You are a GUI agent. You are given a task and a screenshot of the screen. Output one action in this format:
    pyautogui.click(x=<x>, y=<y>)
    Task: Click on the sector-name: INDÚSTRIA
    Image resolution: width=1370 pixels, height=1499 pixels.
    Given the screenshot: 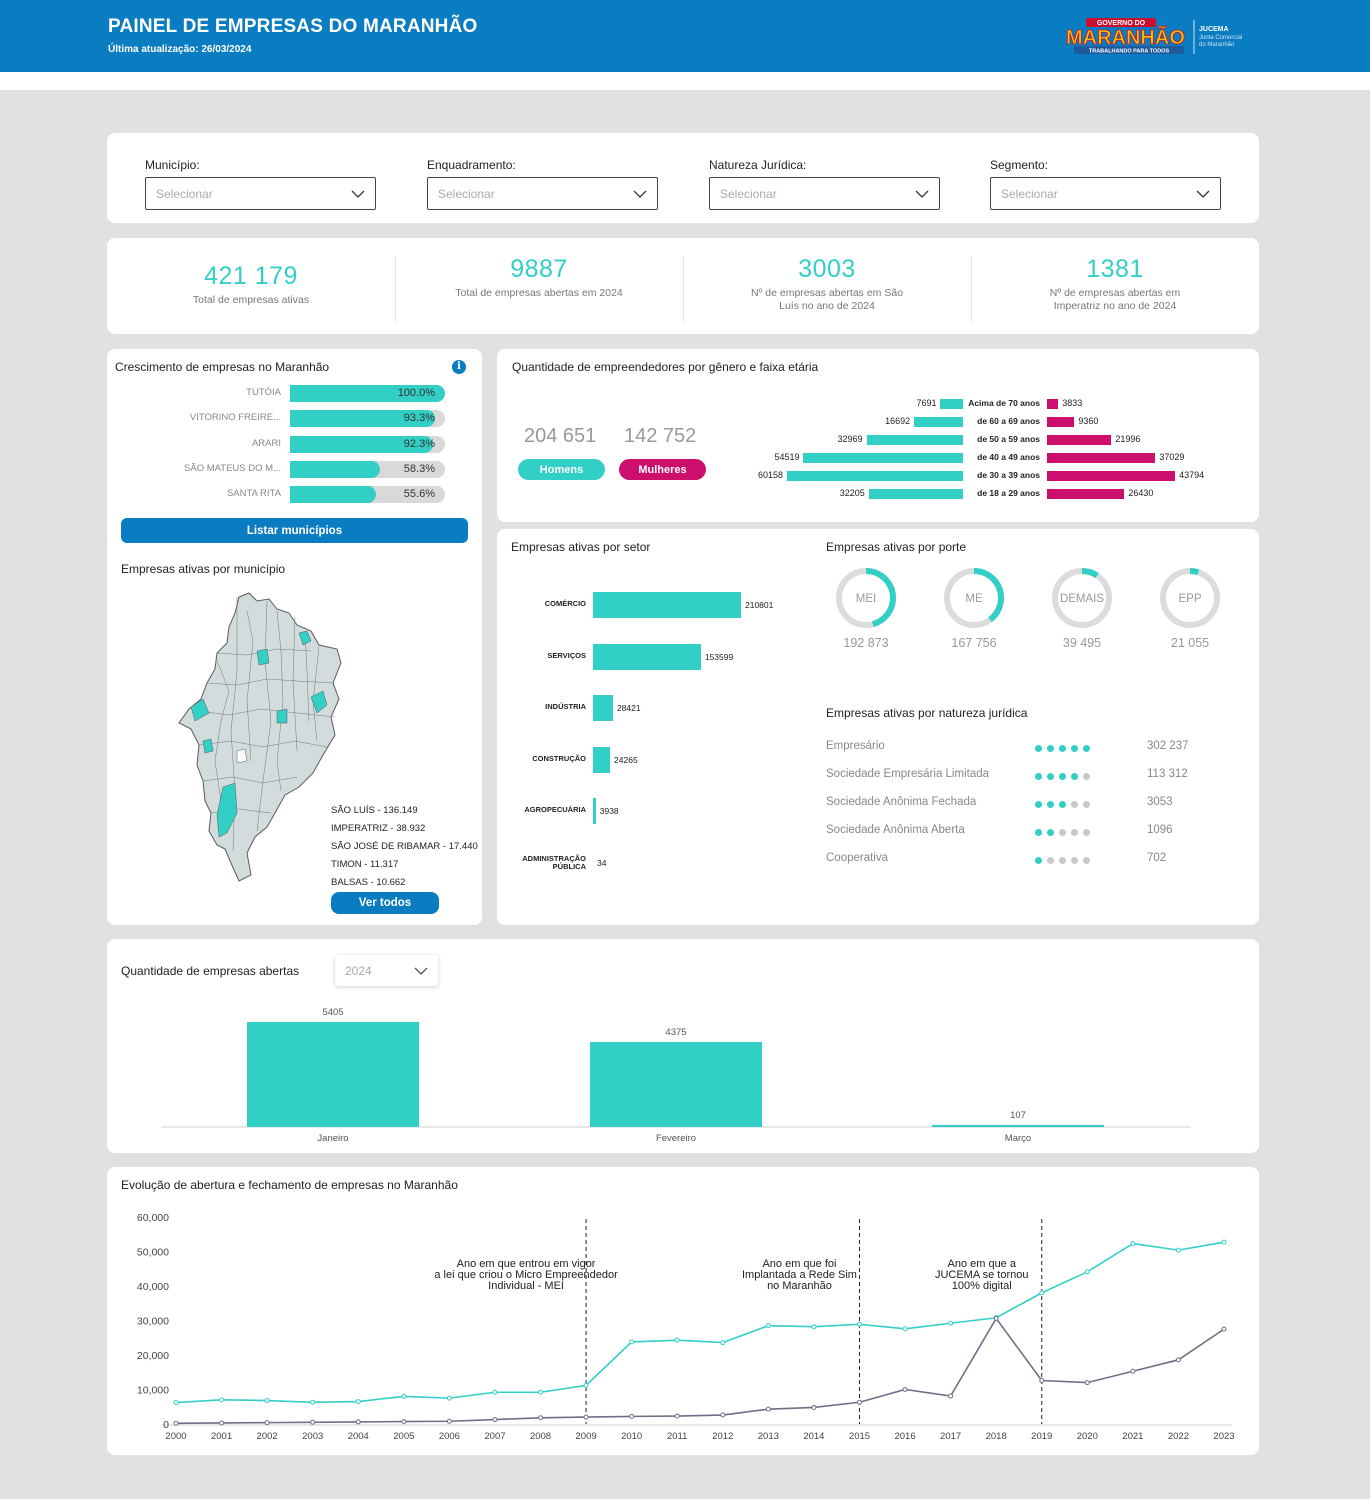 What is the action you would take?
    pyautogui.click(x=565, y=706)
    